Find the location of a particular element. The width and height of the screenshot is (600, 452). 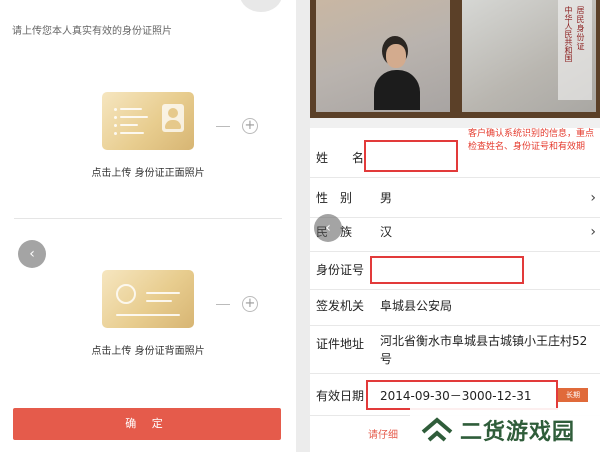

front-caption: 点击上传 身份证正面照片 is located at coordinates (148, 173).